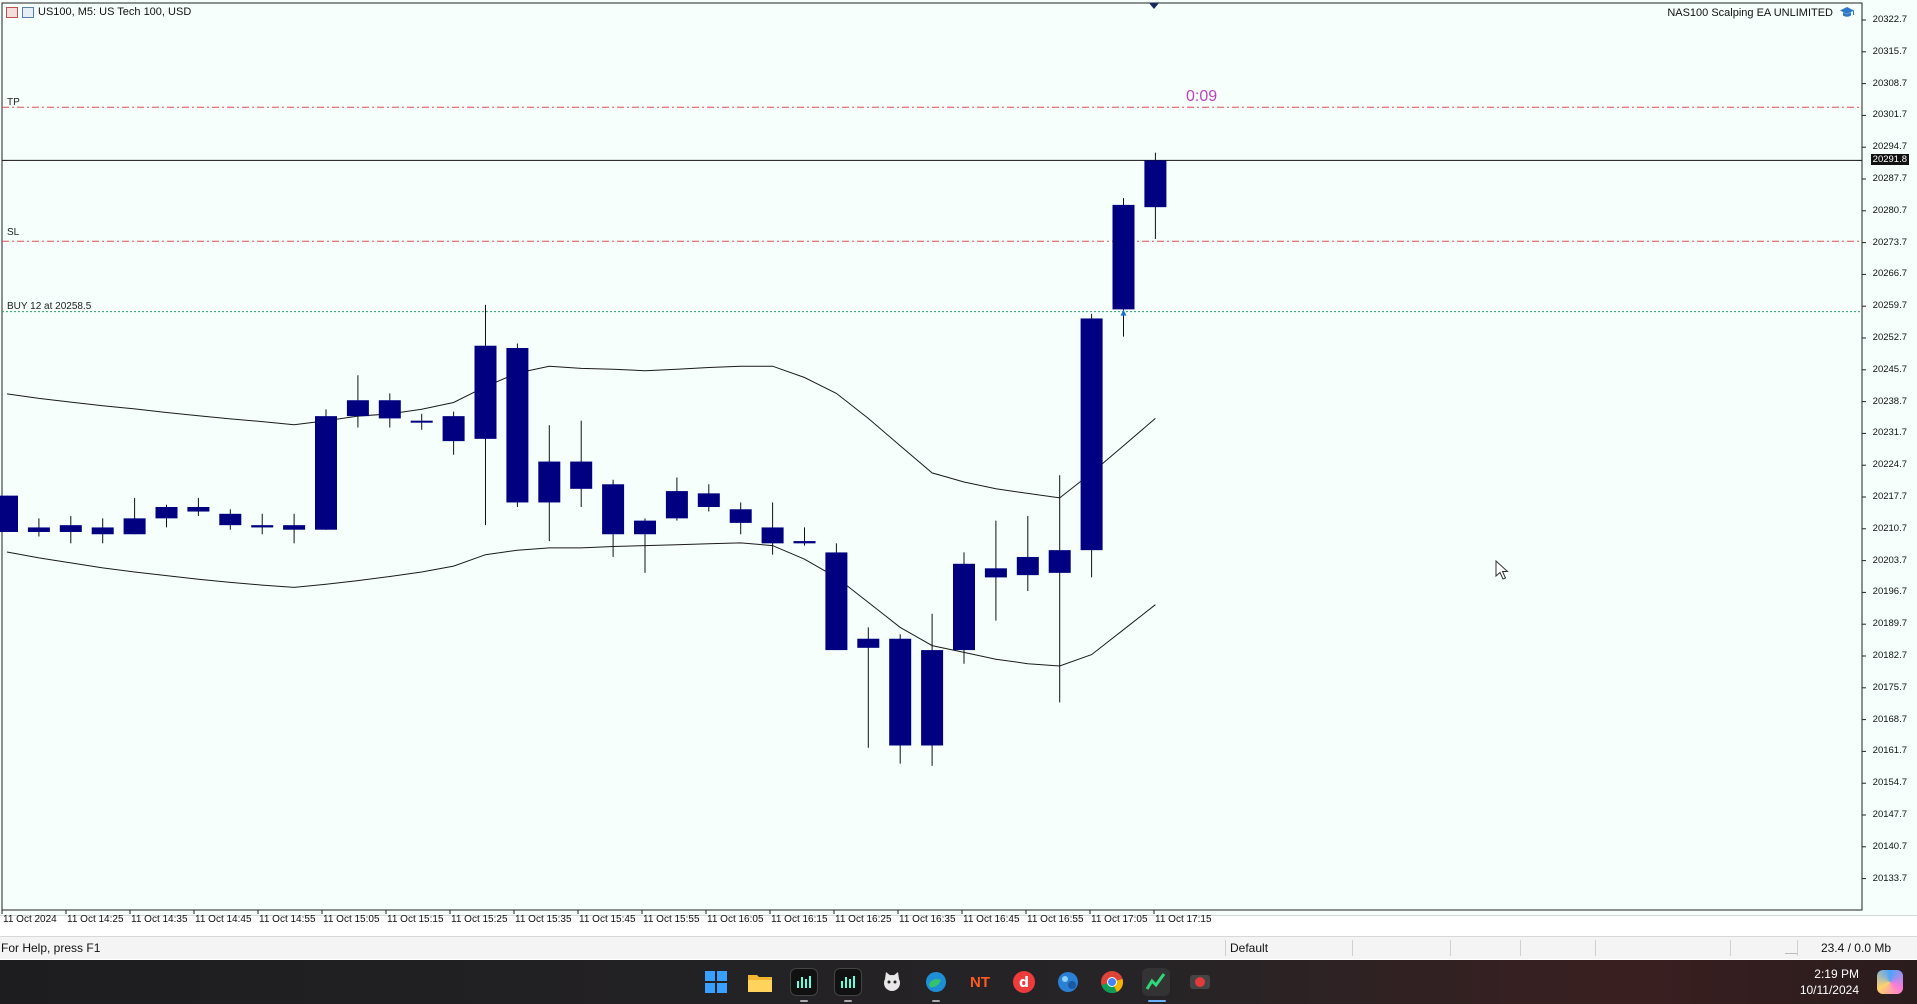  I want to click on price-tick-label: 20168.7, so click(1889, 719).